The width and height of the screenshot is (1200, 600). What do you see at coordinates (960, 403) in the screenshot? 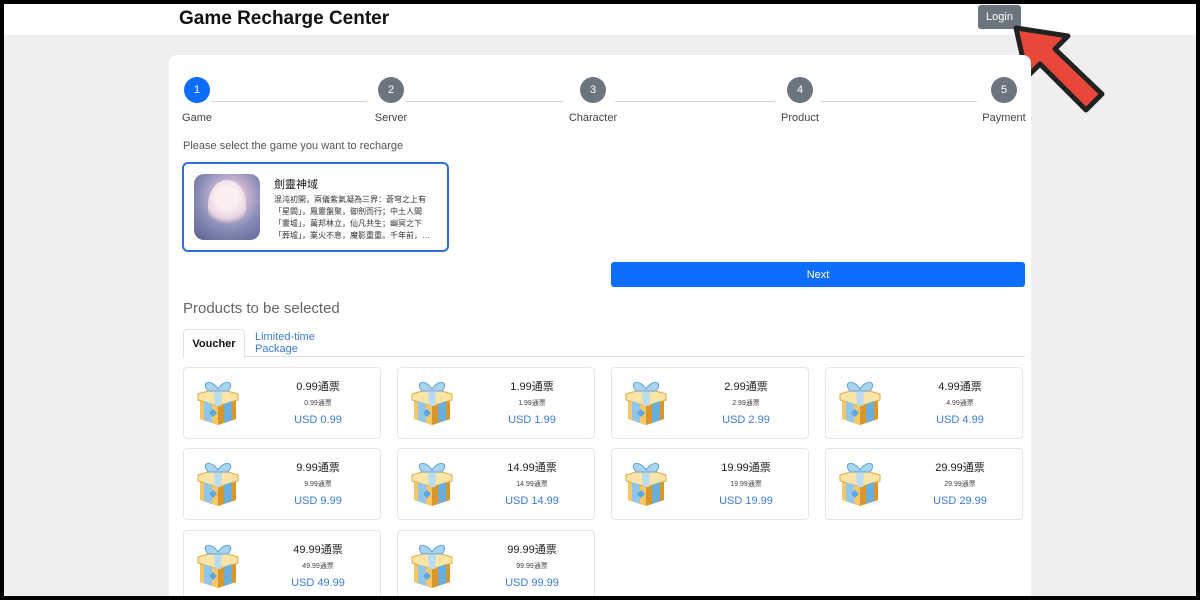
I see `product-subtitle: 4.99通票` at bounding box center [960, 403].